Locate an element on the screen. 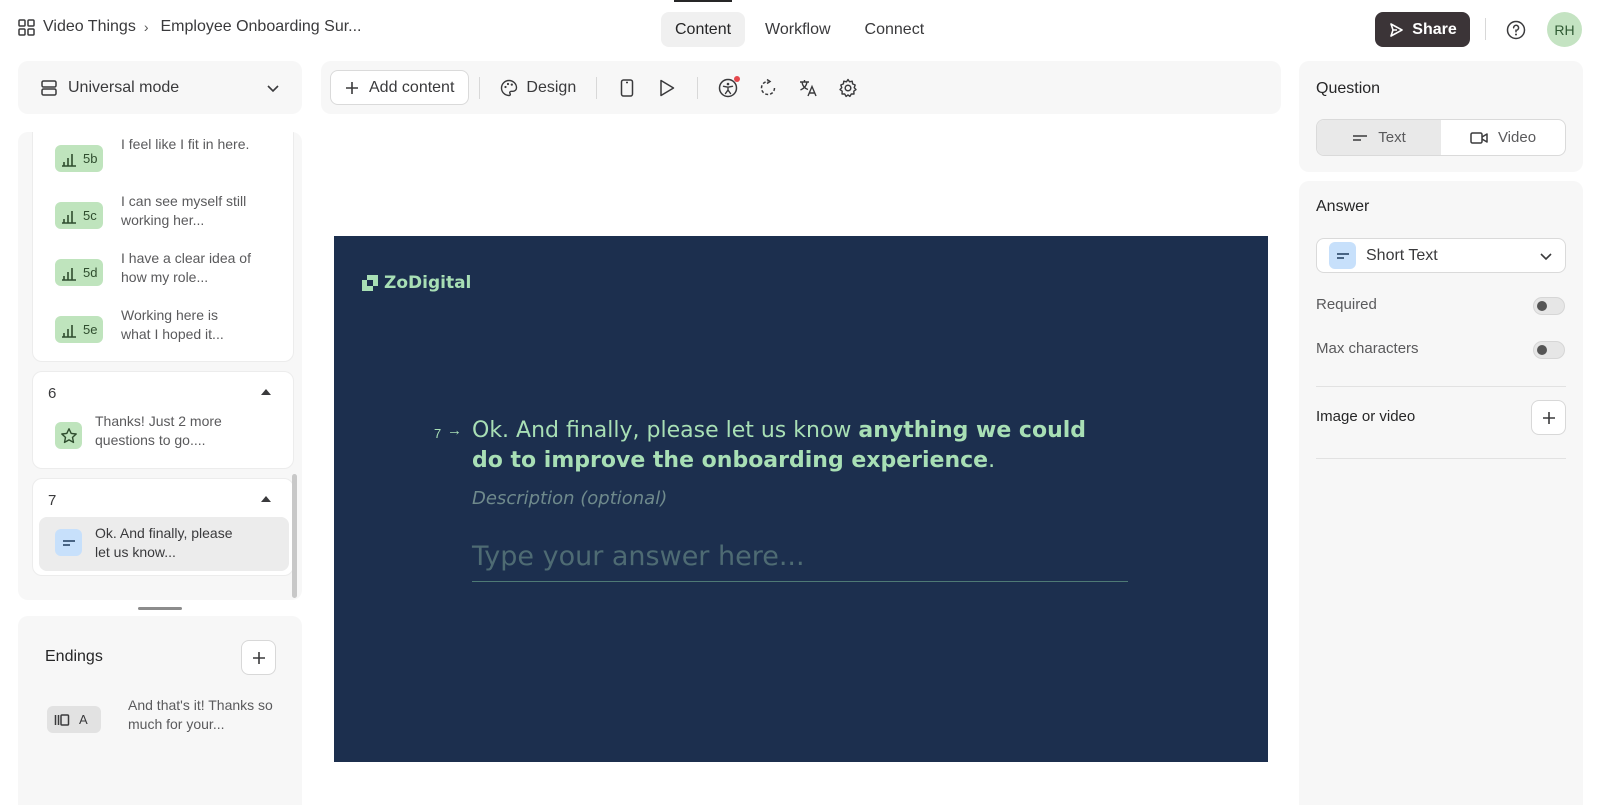 The width and height of the screenshot is (1600, 805). help-icon is located at coordinates (1516, 30).